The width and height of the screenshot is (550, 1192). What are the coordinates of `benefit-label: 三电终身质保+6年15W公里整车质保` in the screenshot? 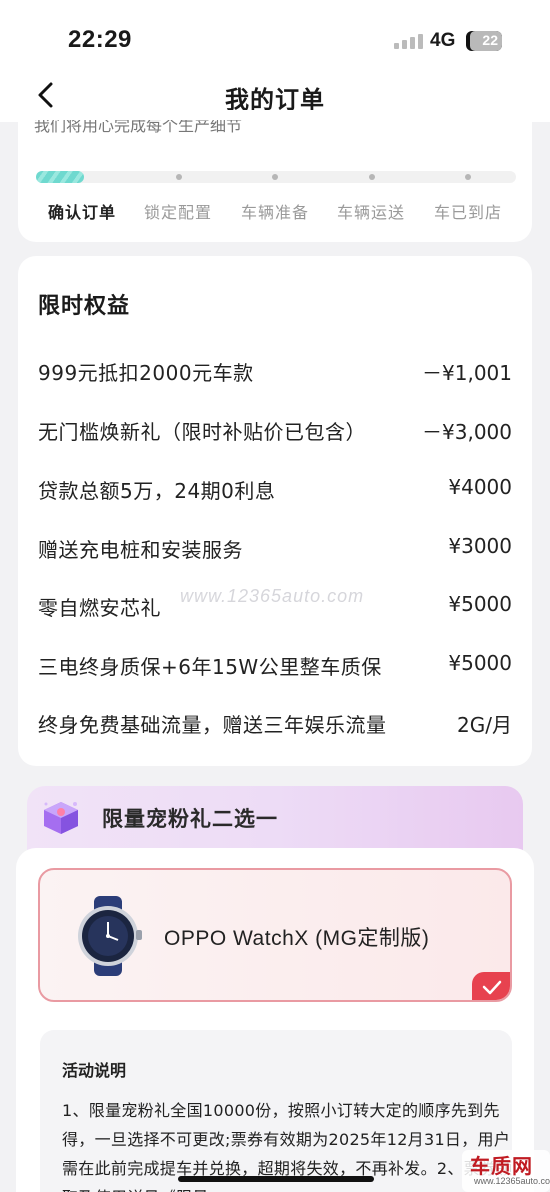 It's located at (210, 667).